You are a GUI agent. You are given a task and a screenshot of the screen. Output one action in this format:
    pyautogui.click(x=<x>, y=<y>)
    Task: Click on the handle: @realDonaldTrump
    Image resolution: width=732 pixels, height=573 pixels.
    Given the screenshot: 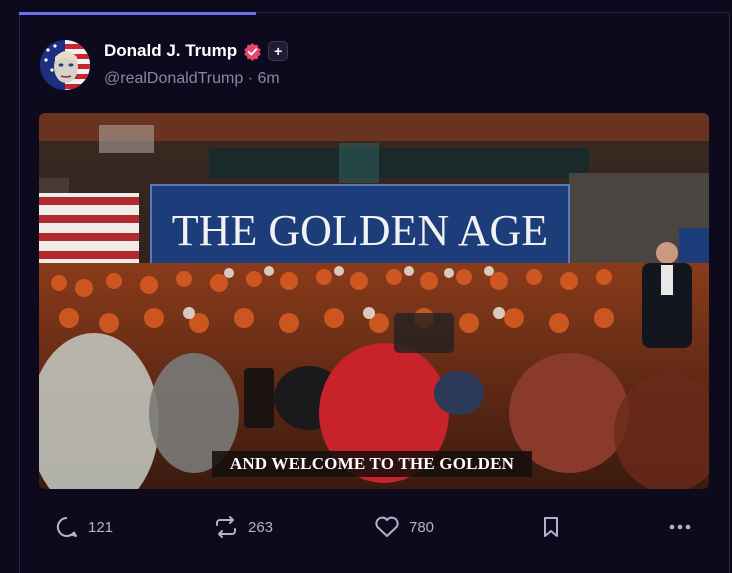 What is the action you would take?
    pyautogui.click(x=173, y=78)
    